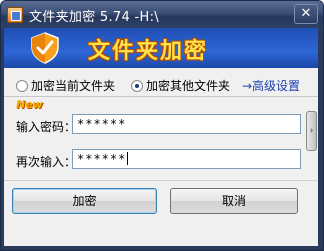 The height and width of the screenshot is (251, 324). Describe the element at coordinates (102, 124) in the screenshot. I see `password-value: ******` at that location.